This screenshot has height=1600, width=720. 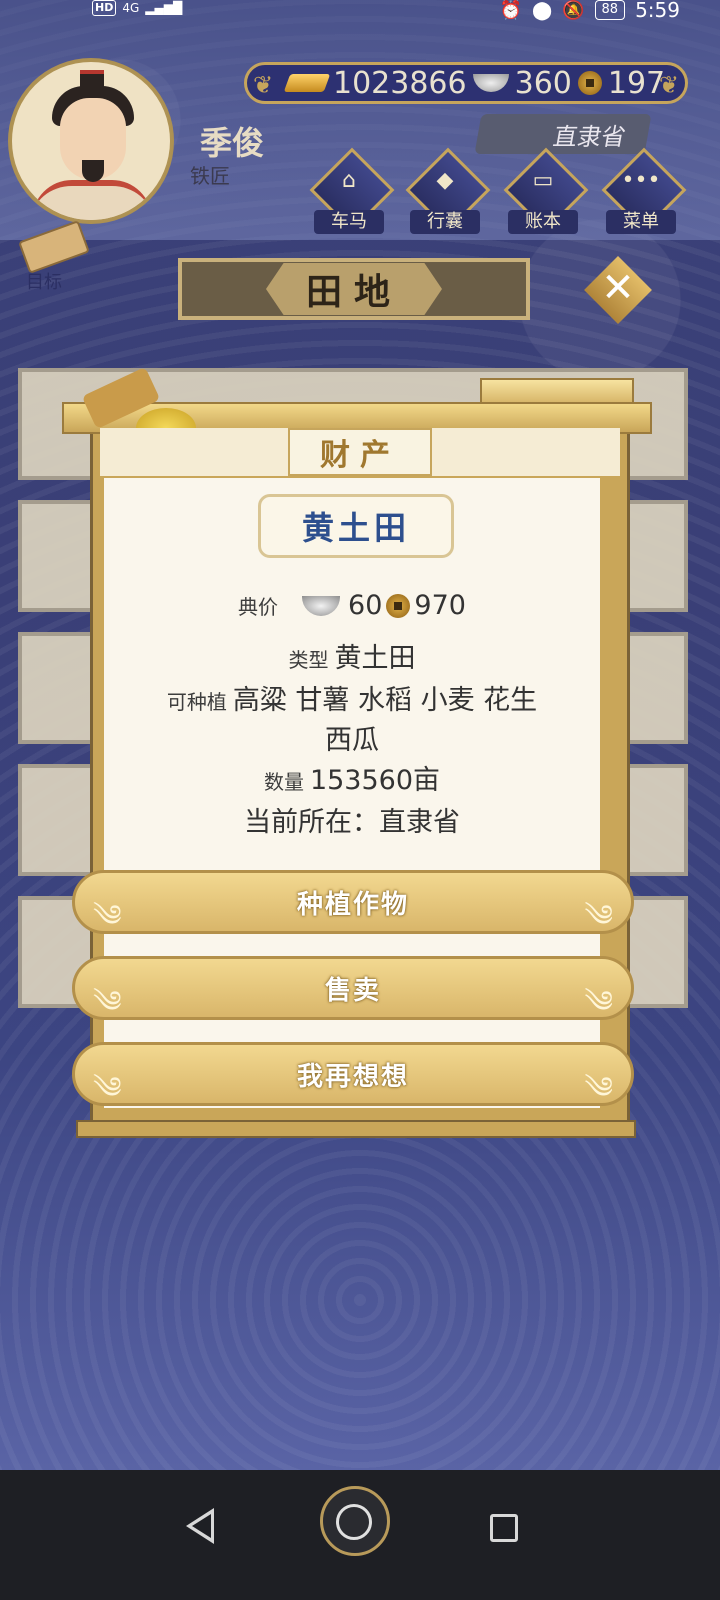 I want to click on dialog-title: 财产, so click(x=360, y=452).